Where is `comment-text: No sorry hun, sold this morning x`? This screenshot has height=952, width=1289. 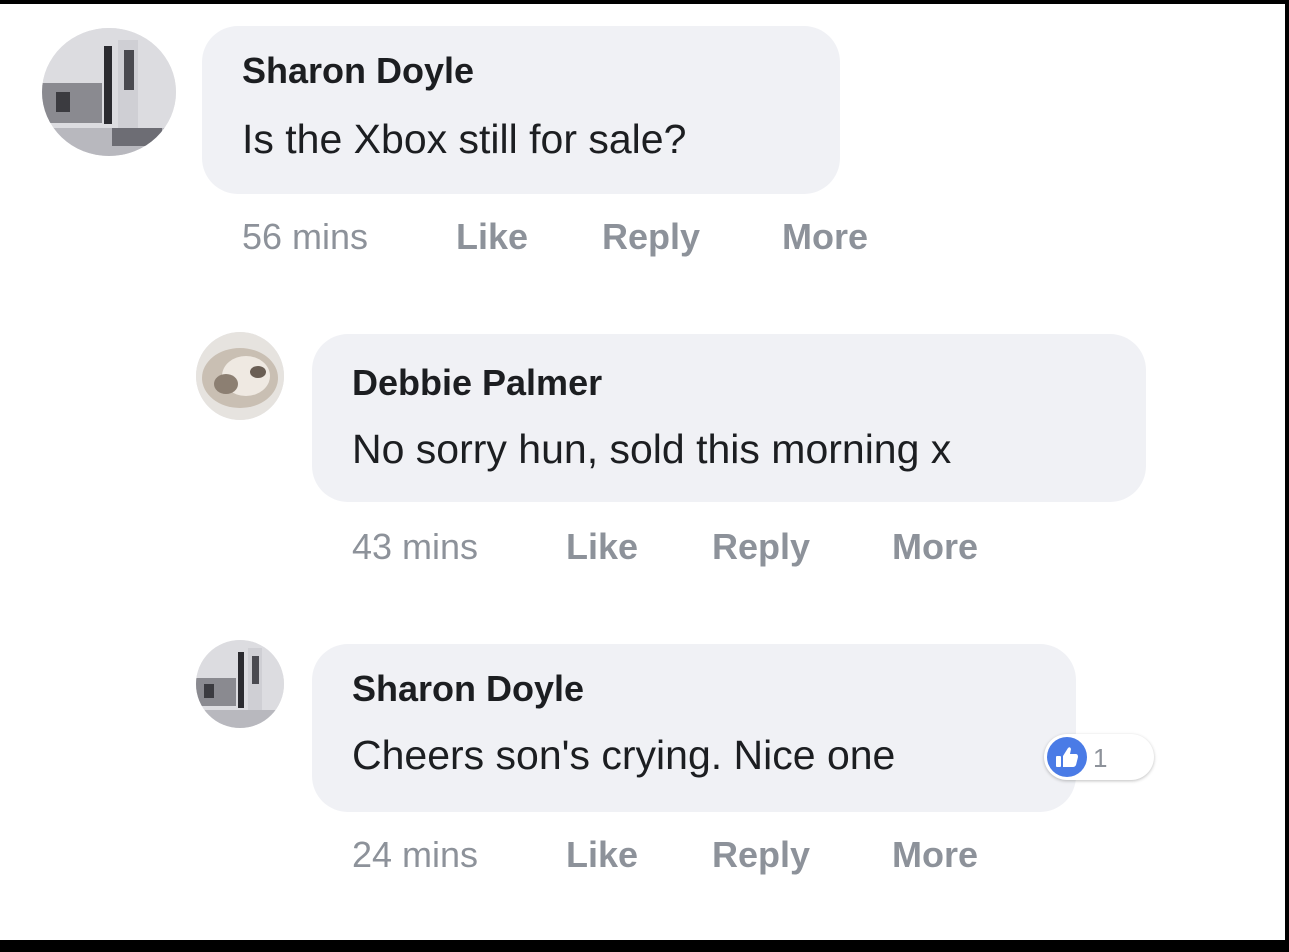 comment-text: No sorry hun, sold this morning x is located at coordinates (652, 449).